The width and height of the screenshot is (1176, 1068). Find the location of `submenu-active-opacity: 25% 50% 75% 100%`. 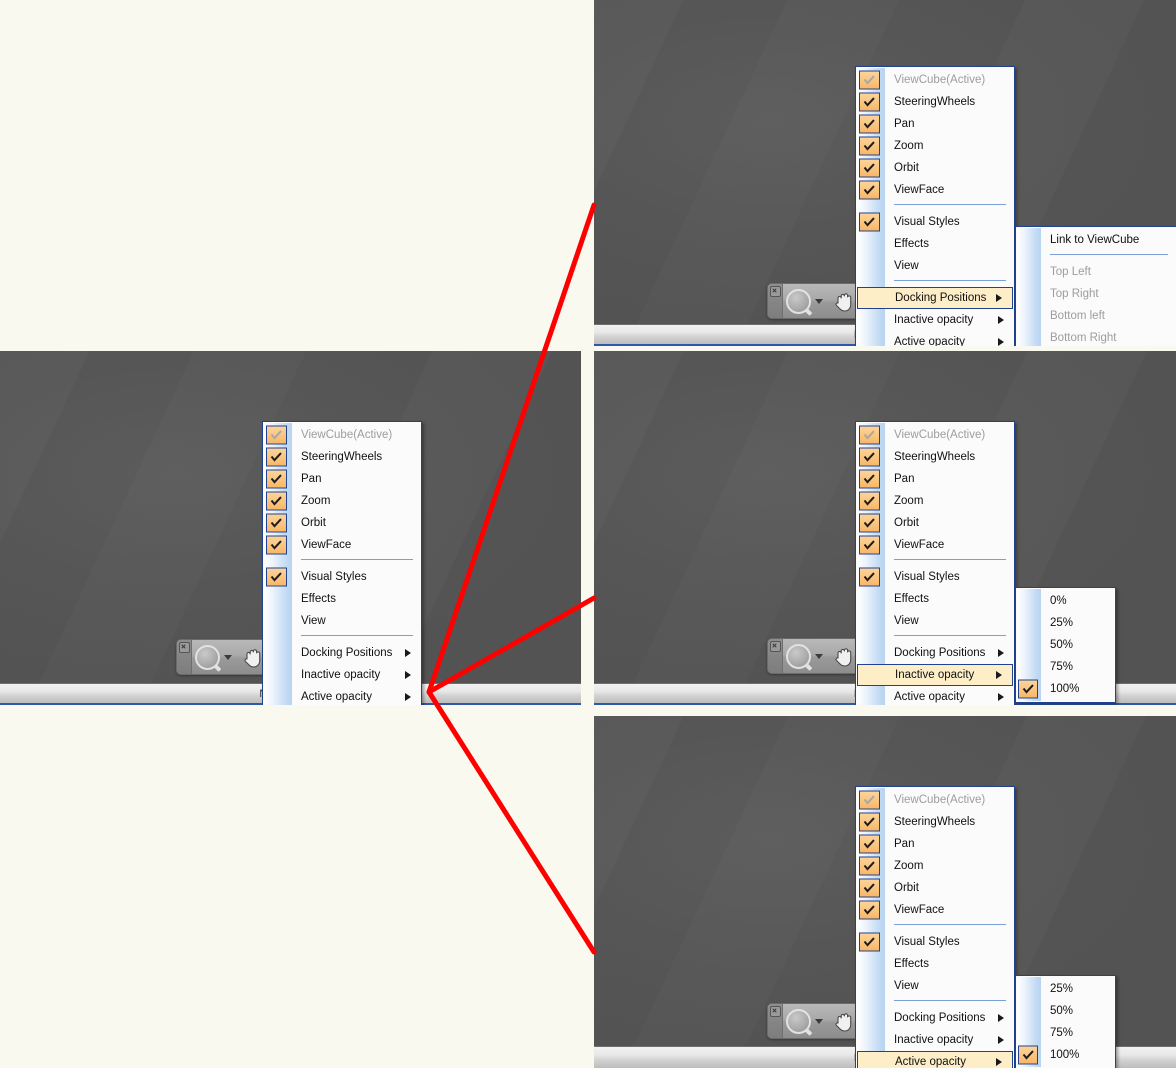

submenu-active-opacity: 25% 50% 75% 100% is located at coordinates (1065, 1021).